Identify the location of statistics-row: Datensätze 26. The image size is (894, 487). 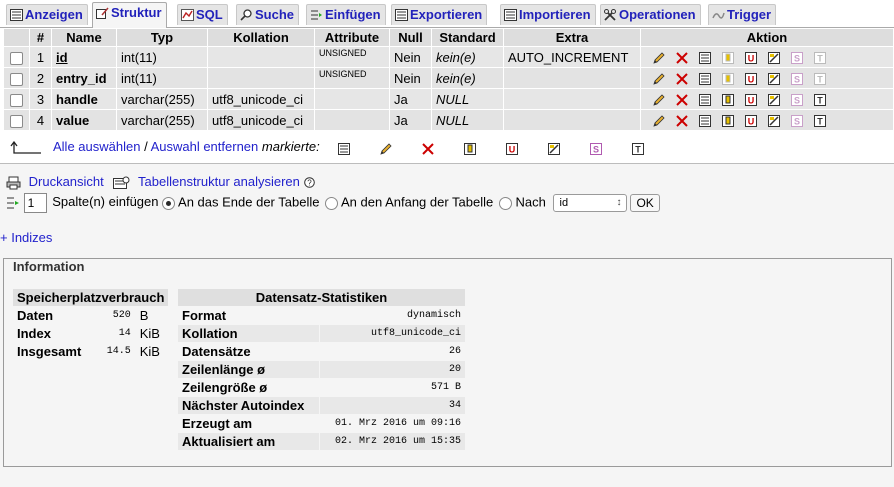
(321, 351).